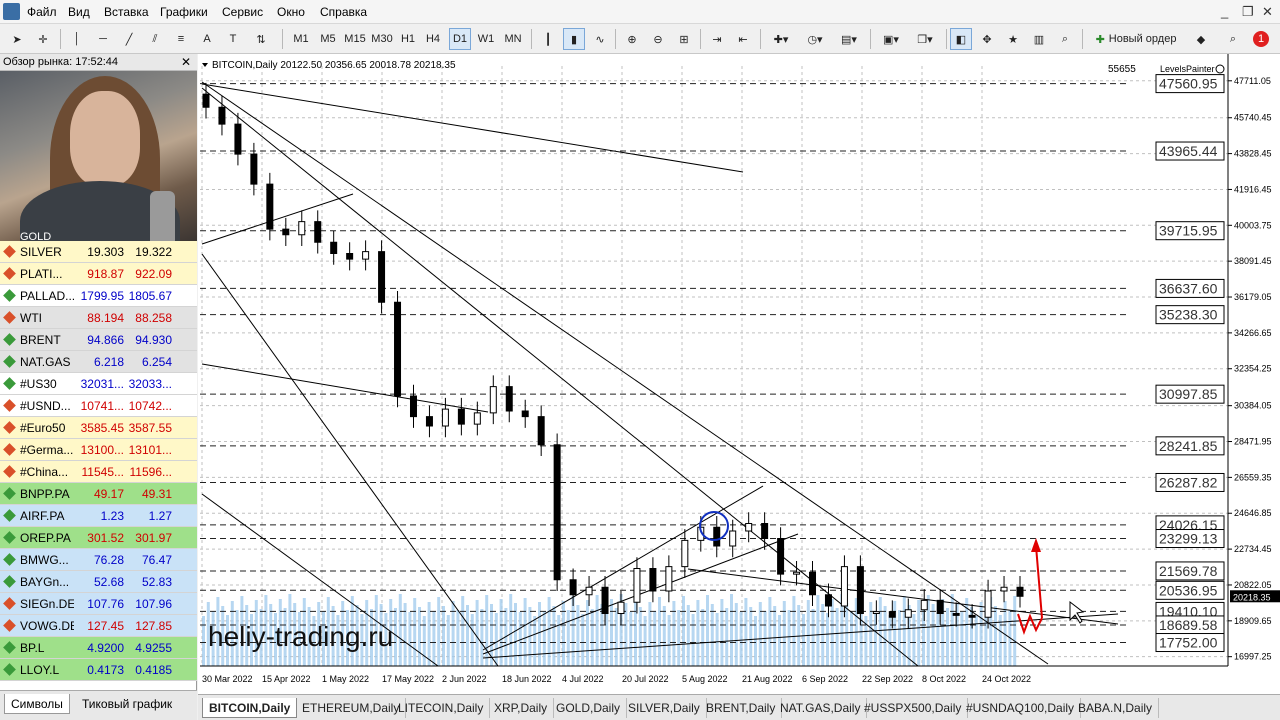 This screenshot has width=1280, height=720. Describe the element at coordinates (98, 362) in the screenshot. I see `symbol-row: NAT.GAS 6.218 6.254` at that location.